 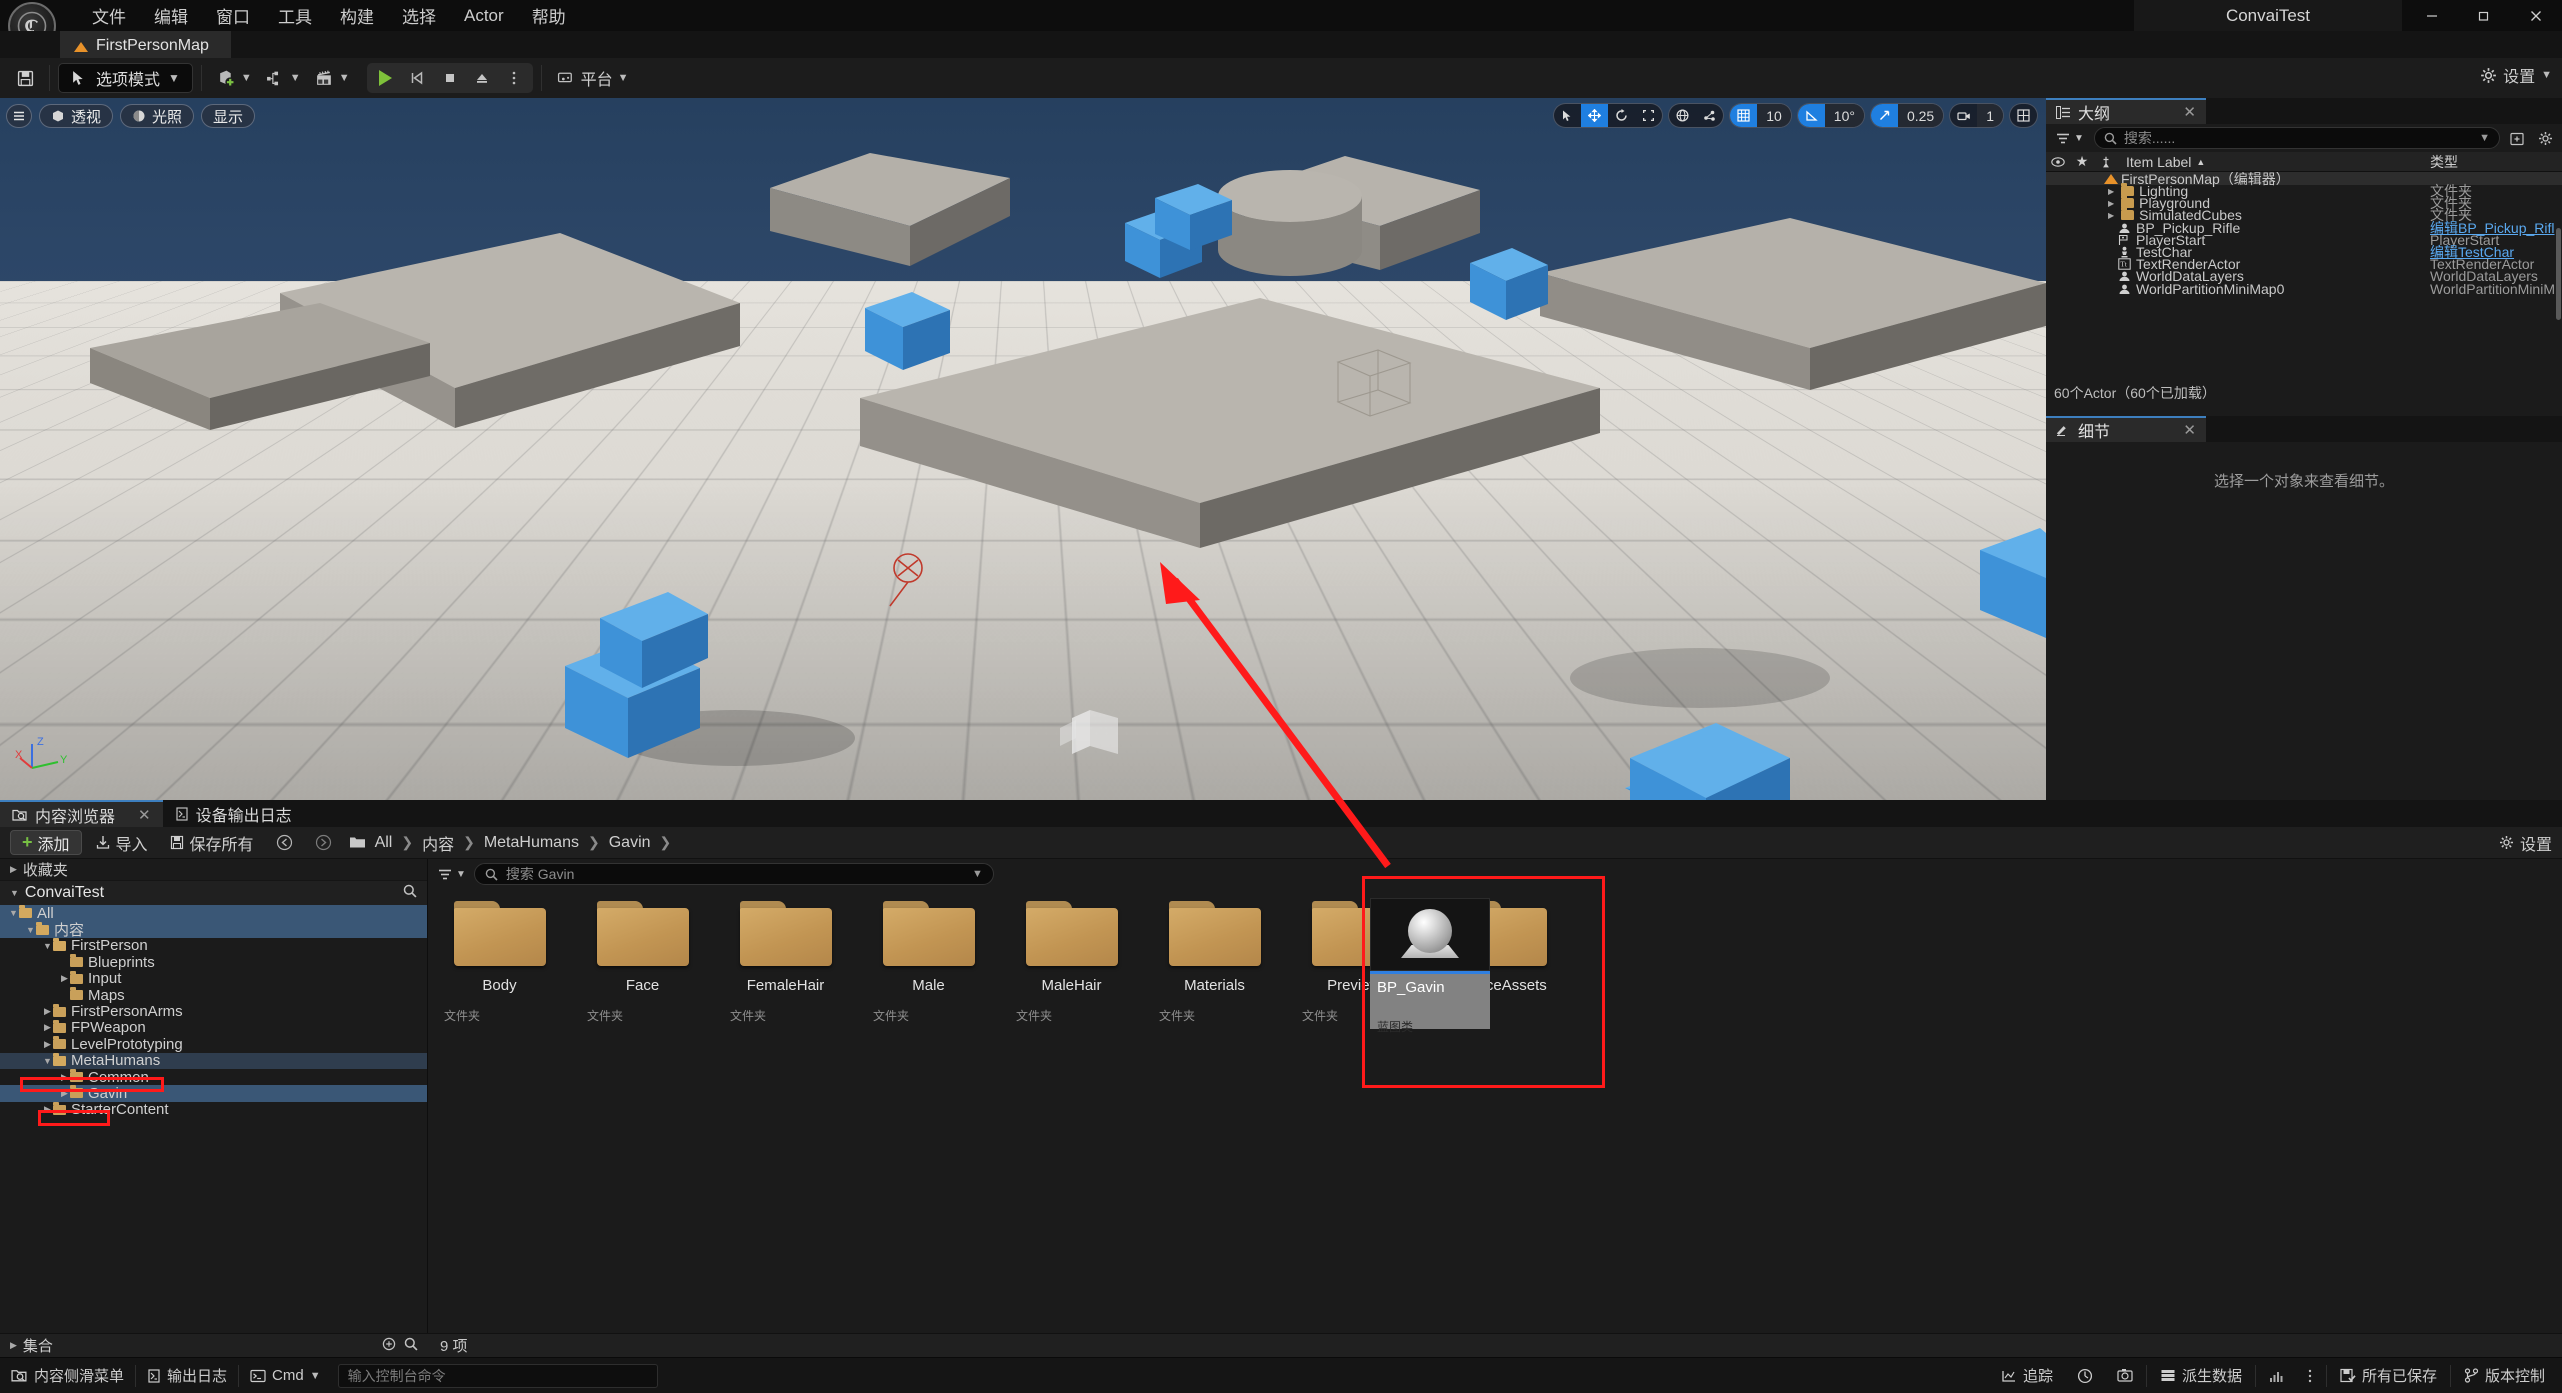 What do you see at coordinates (19, 116) in the screenshot?
I see `viewport-menu-button` at bounding box center [19, 116].